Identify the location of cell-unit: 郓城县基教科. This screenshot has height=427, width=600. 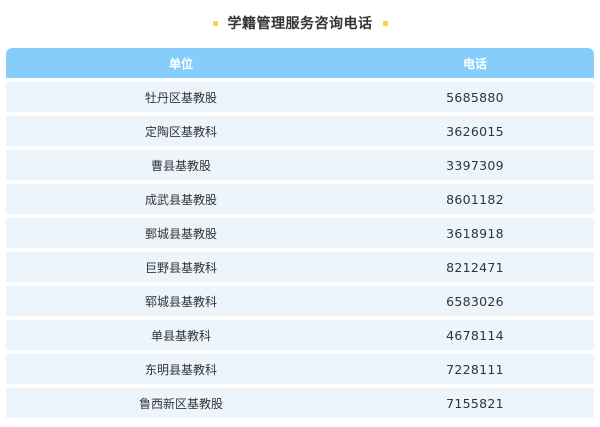
(180, 301).